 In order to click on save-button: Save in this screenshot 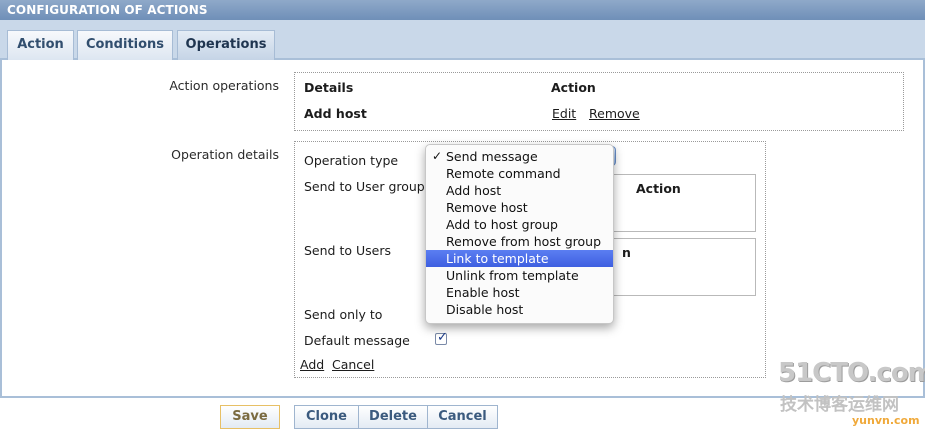, I will do `click(250, 417)`.